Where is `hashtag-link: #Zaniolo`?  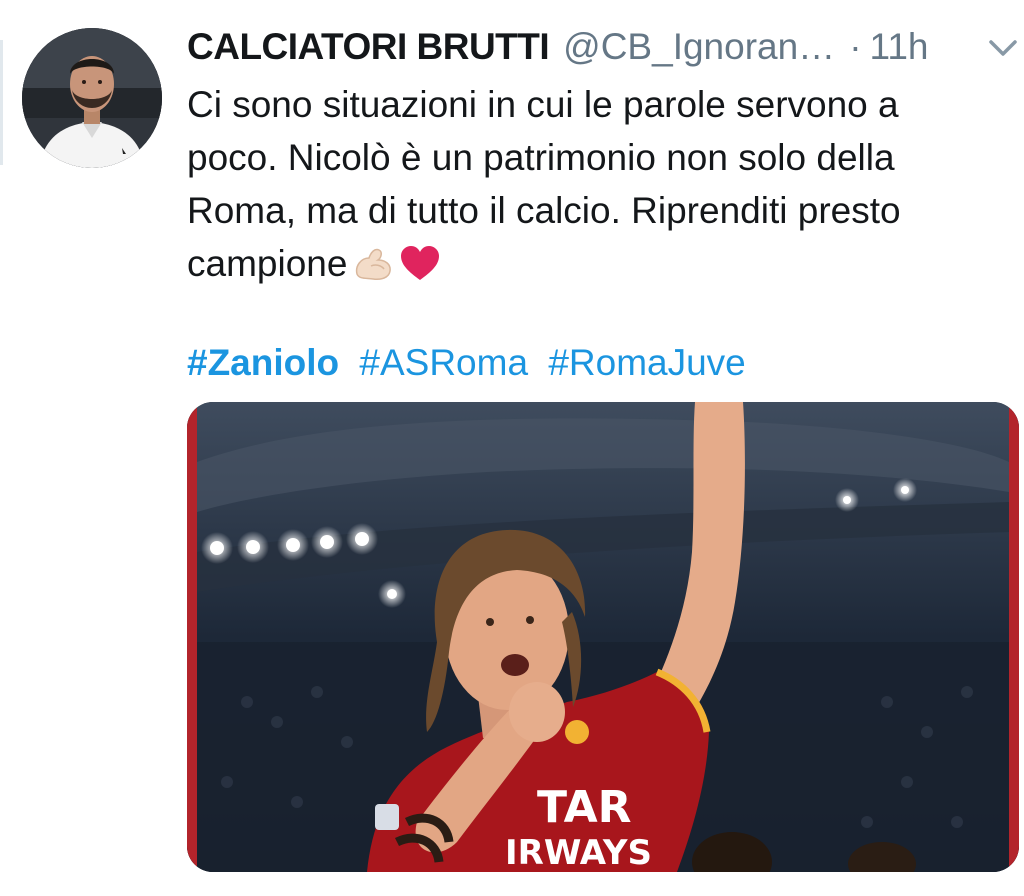 hashtag-link: #Zaniolo is located at coordinates (263, 362).